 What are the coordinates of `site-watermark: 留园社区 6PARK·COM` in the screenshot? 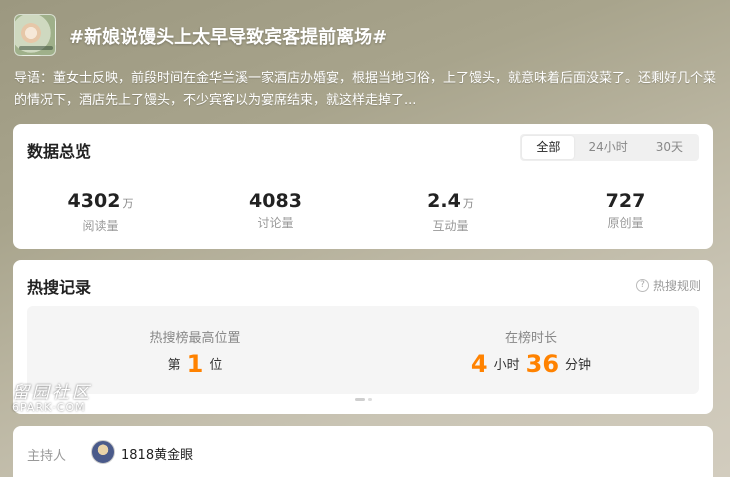 It's located at (52, 396).